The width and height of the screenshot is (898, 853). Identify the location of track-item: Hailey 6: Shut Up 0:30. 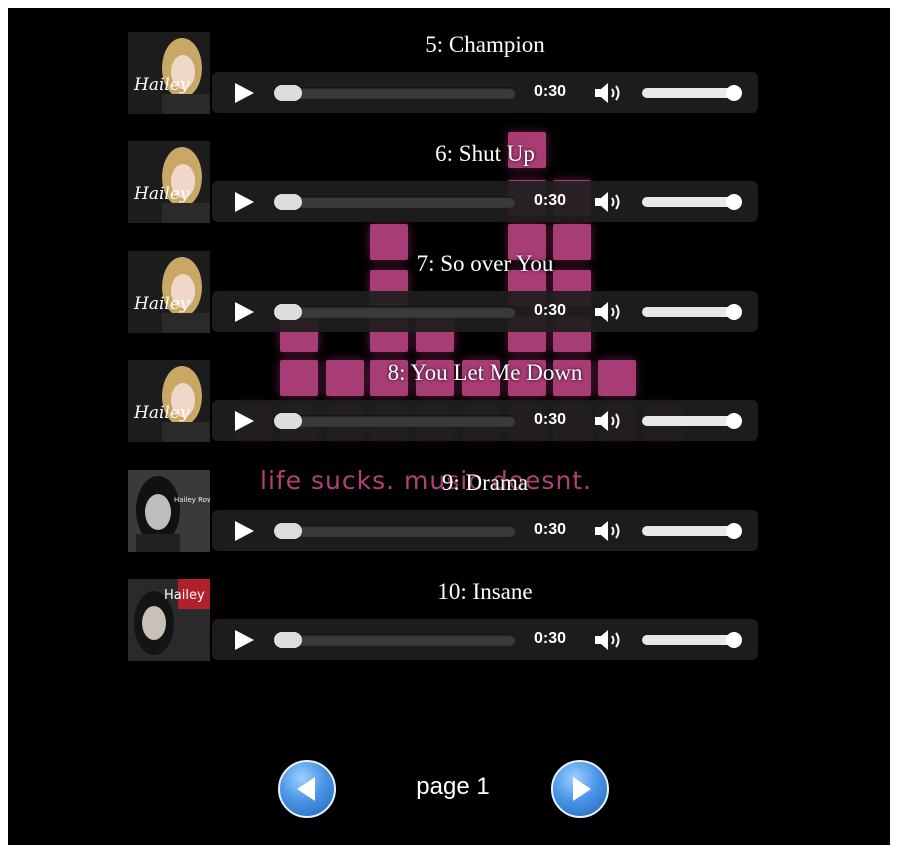
(443, 183).